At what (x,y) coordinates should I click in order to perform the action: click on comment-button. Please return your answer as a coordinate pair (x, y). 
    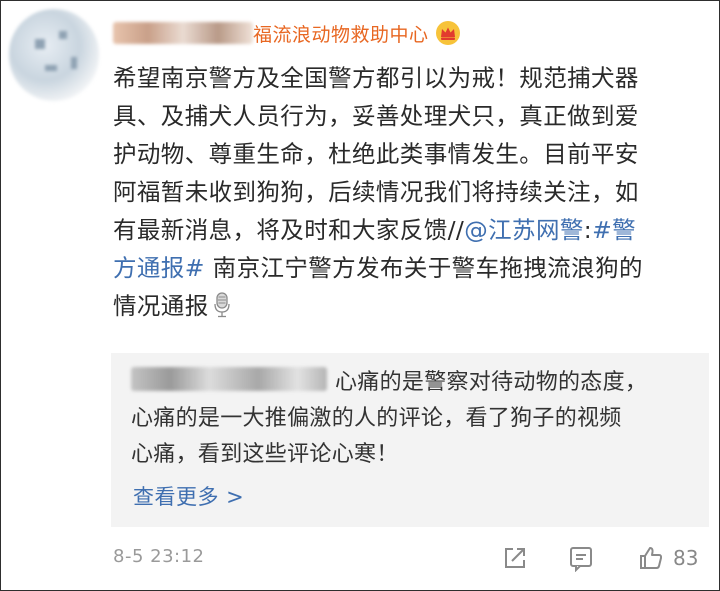
    Looking at the image, I should click on (581, 558).